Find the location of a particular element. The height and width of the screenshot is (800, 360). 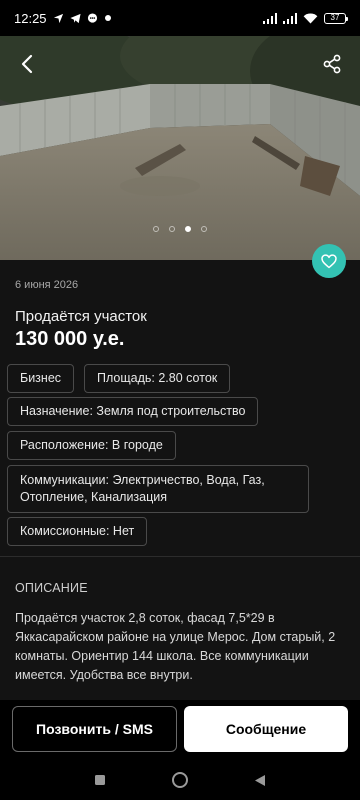

square-icon is located at coordinates (100, 780).